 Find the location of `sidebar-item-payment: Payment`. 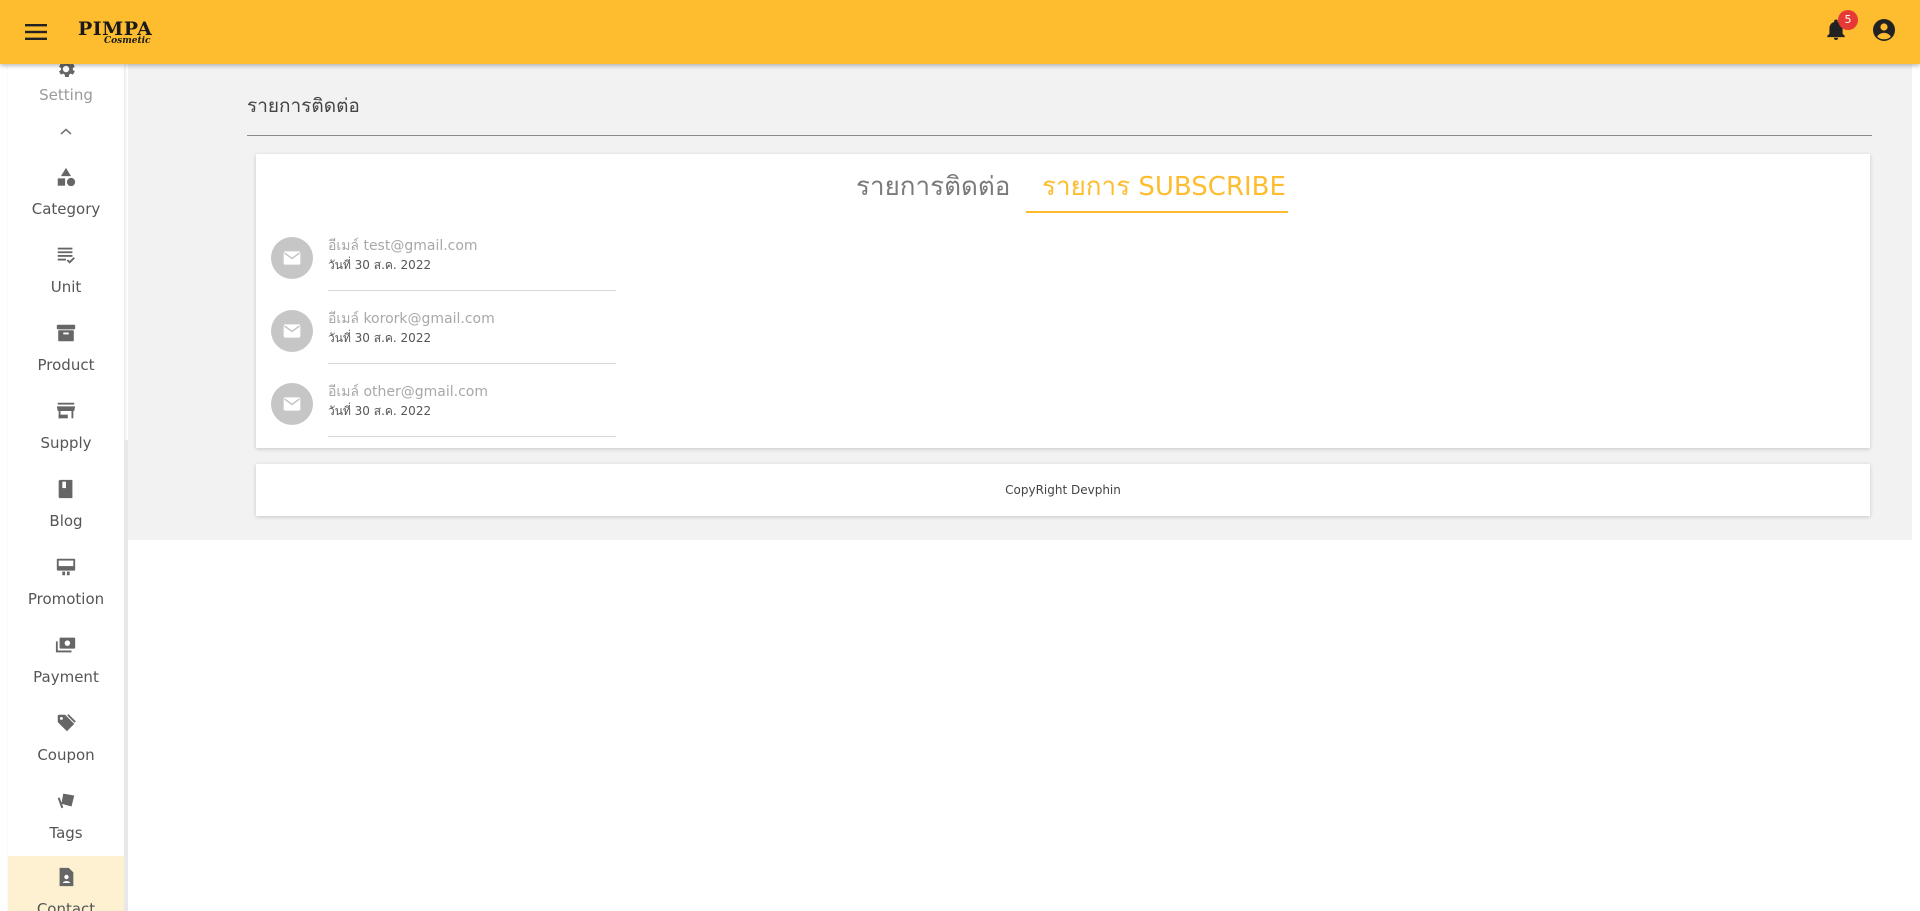

sidebar-item-payment: Payment is located at coordinates (66, 665).